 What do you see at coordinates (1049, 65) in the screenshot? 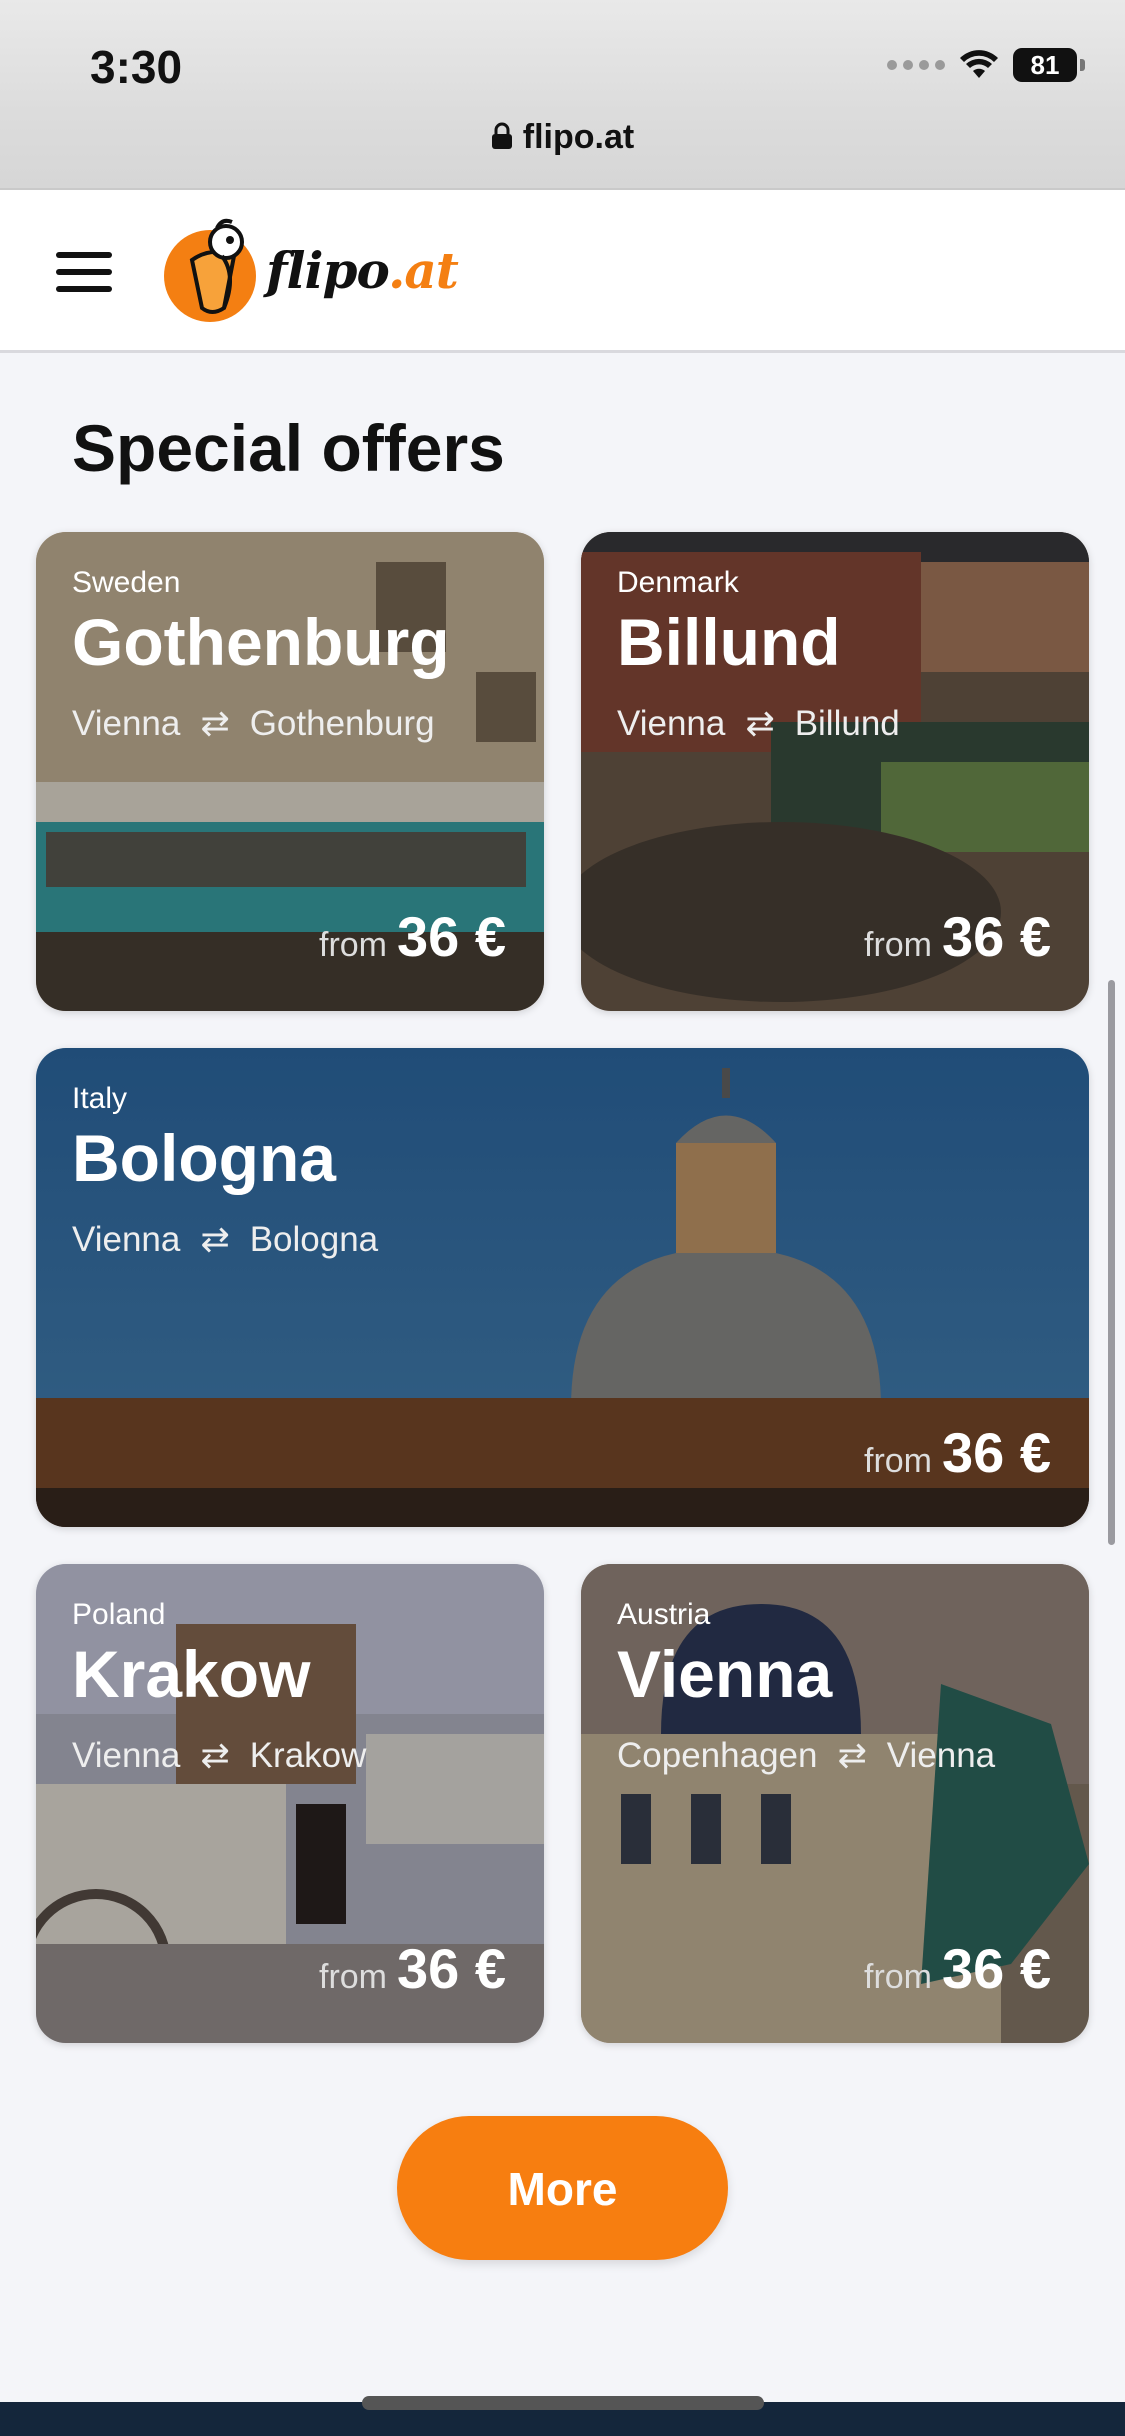
I see `battery-icon: 81` at bounding box center [1049, 65].